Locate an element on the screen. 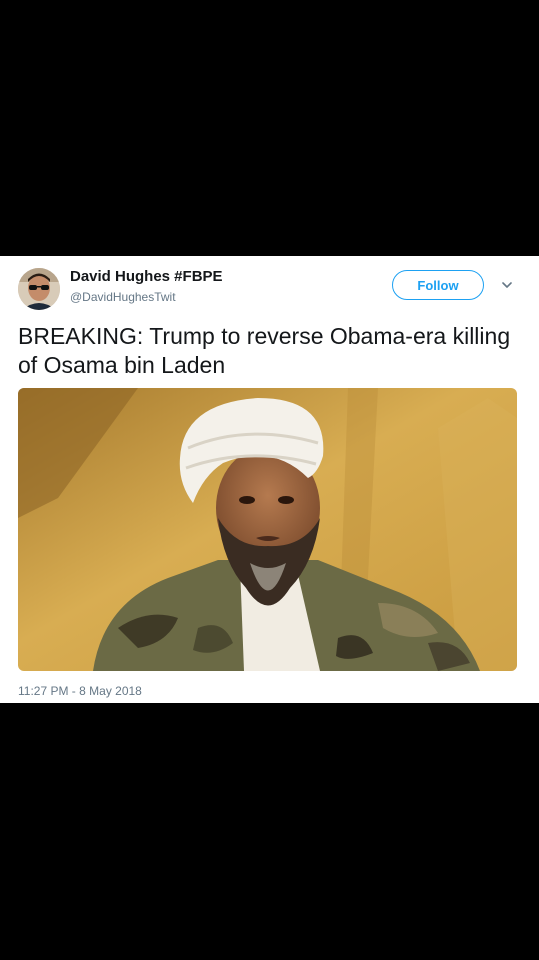 Image resolution: width=539 pixels, height=960 pixels. tweet-timestamp: 11:27 PM - 8 May 2018 is located at coordinates (80, 691).